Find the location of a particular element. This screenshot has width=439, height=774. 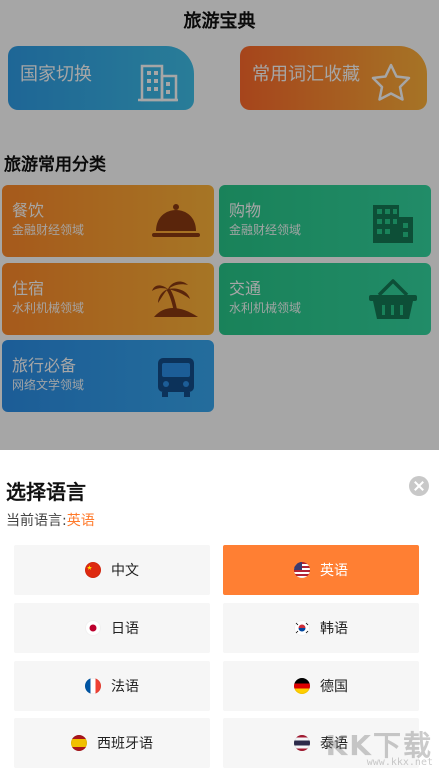

spain-flag-icon is located at coordinates (79, 743).